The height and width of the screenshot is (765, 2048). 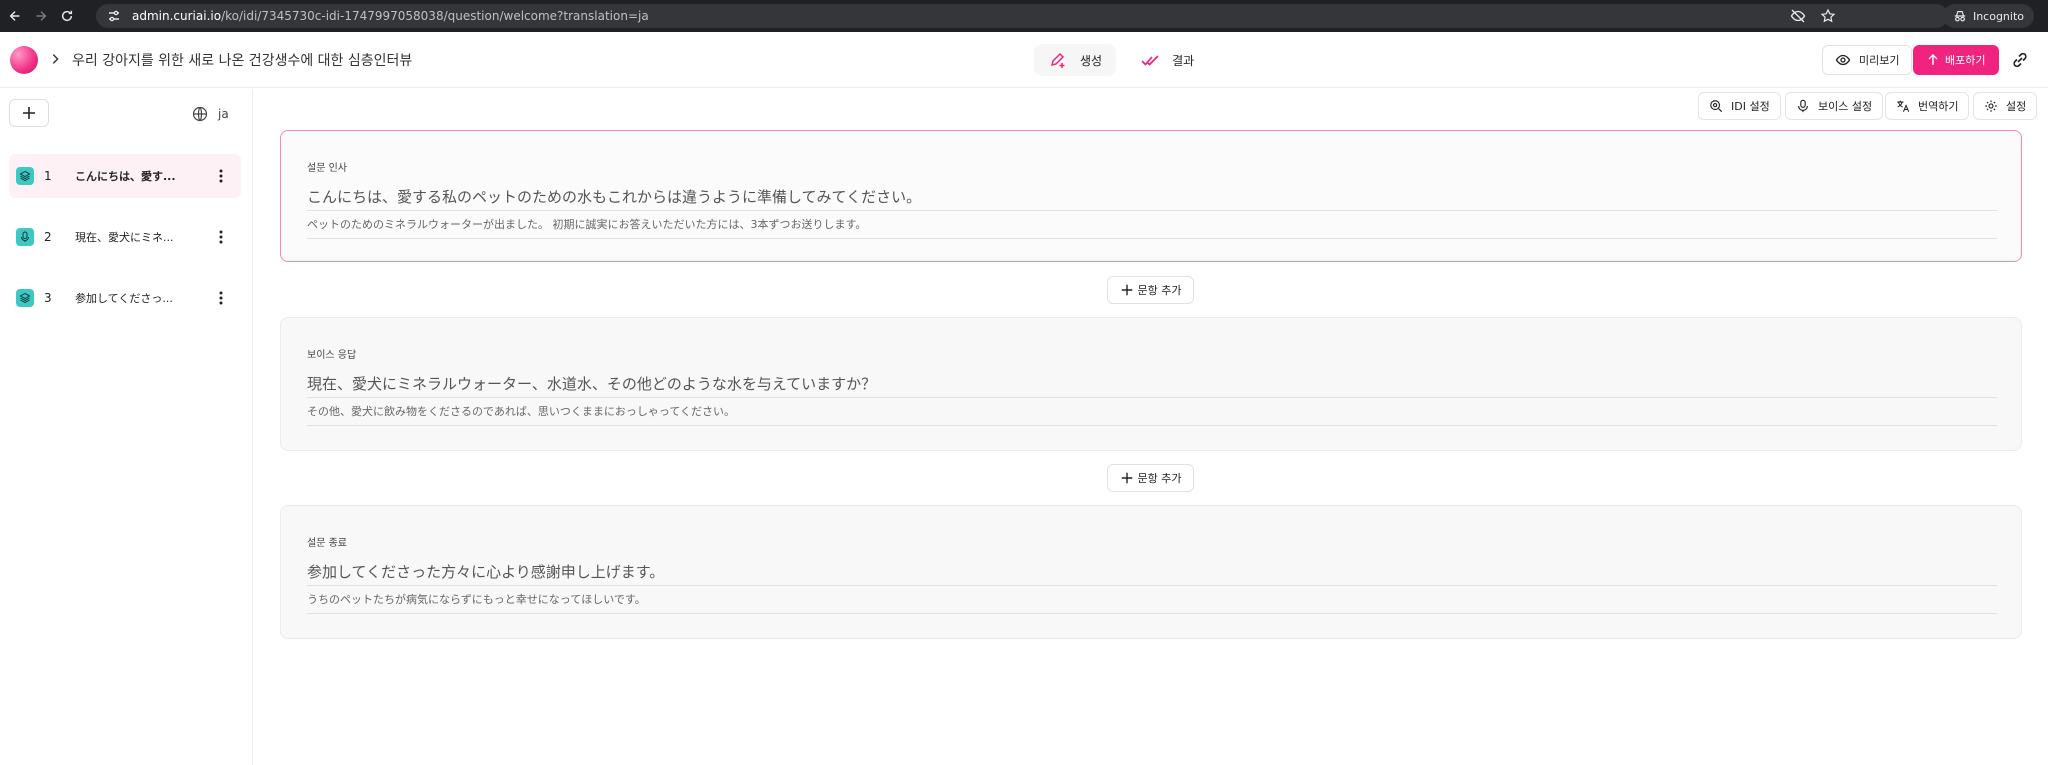 I want to click on tab-results-label: 결과, so click(x=1183, y=60).